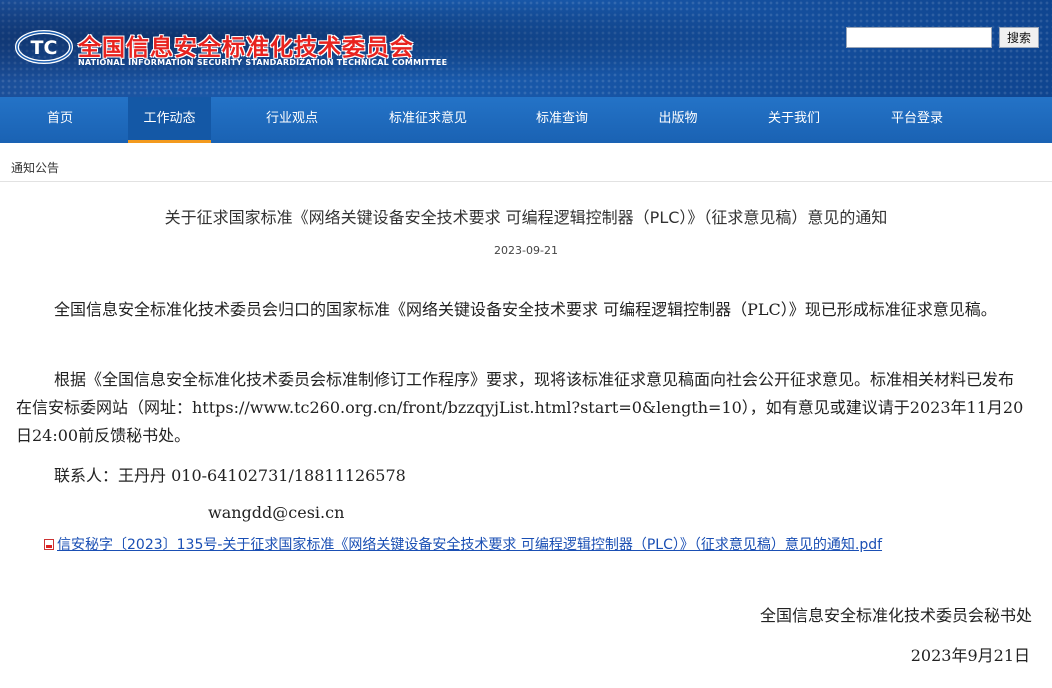  I want to click on contact-info: 联系人：王丹丹 010-64102731/18811126578, so click(230, 475).